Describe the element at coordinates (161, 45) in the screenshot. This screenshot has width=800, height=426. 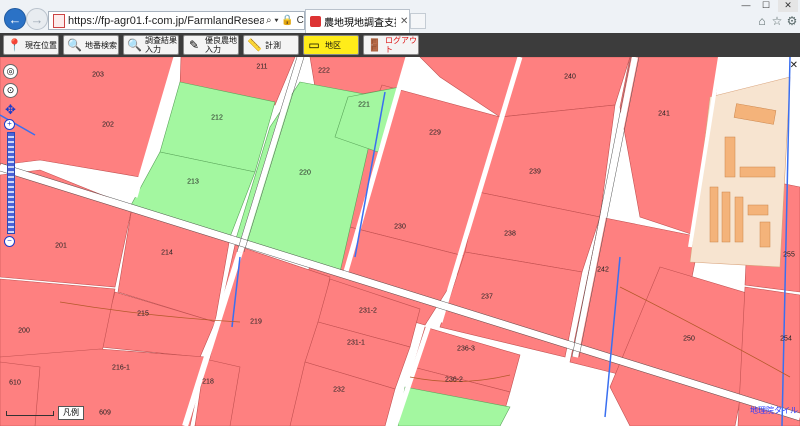
I see `survey-input-label: 調査結果 入力` at that location.